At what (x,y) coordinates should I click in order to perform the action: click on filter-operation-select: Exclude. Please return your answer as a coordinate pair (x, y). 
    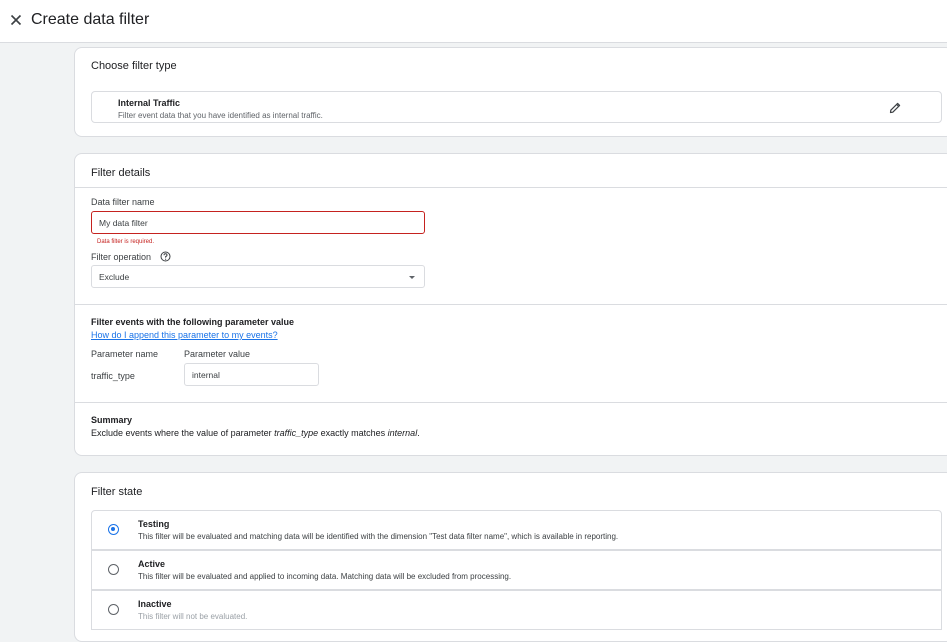
    Looking at the image, I should click on (258, 276).